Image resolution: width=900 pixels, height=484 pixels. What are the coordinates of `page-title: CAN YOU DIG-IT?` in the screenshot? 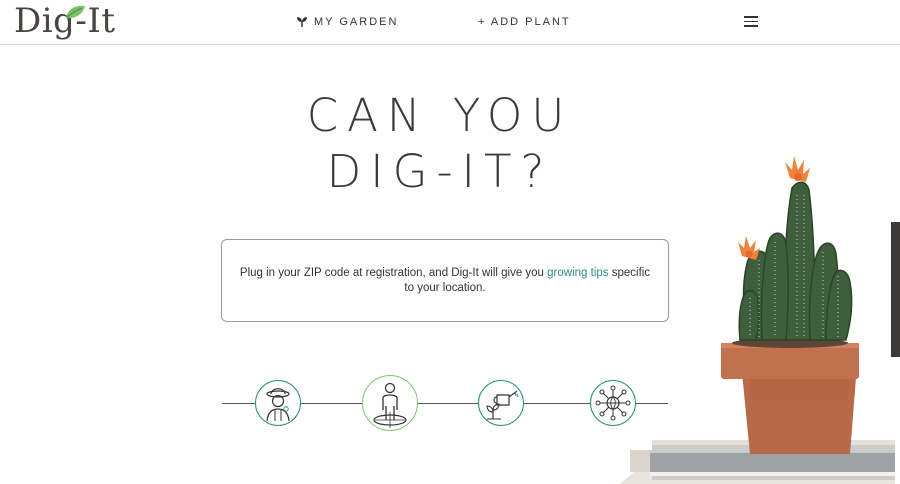 It's located at (440, 144).